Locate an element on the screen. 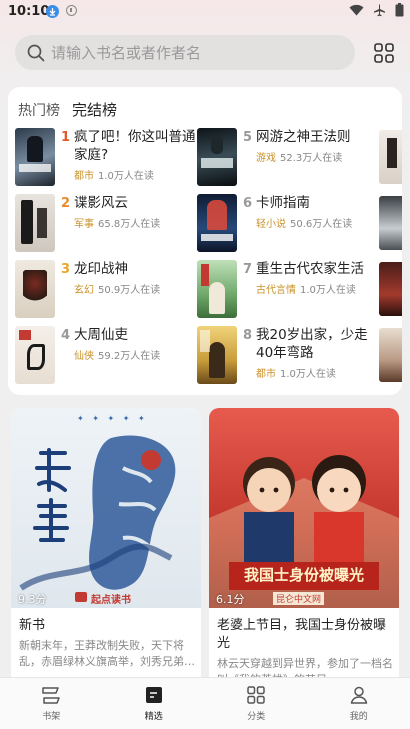  promo-cover: 我国士身份被曝光 昆仑中文网 is located at coordinates (304, 508).